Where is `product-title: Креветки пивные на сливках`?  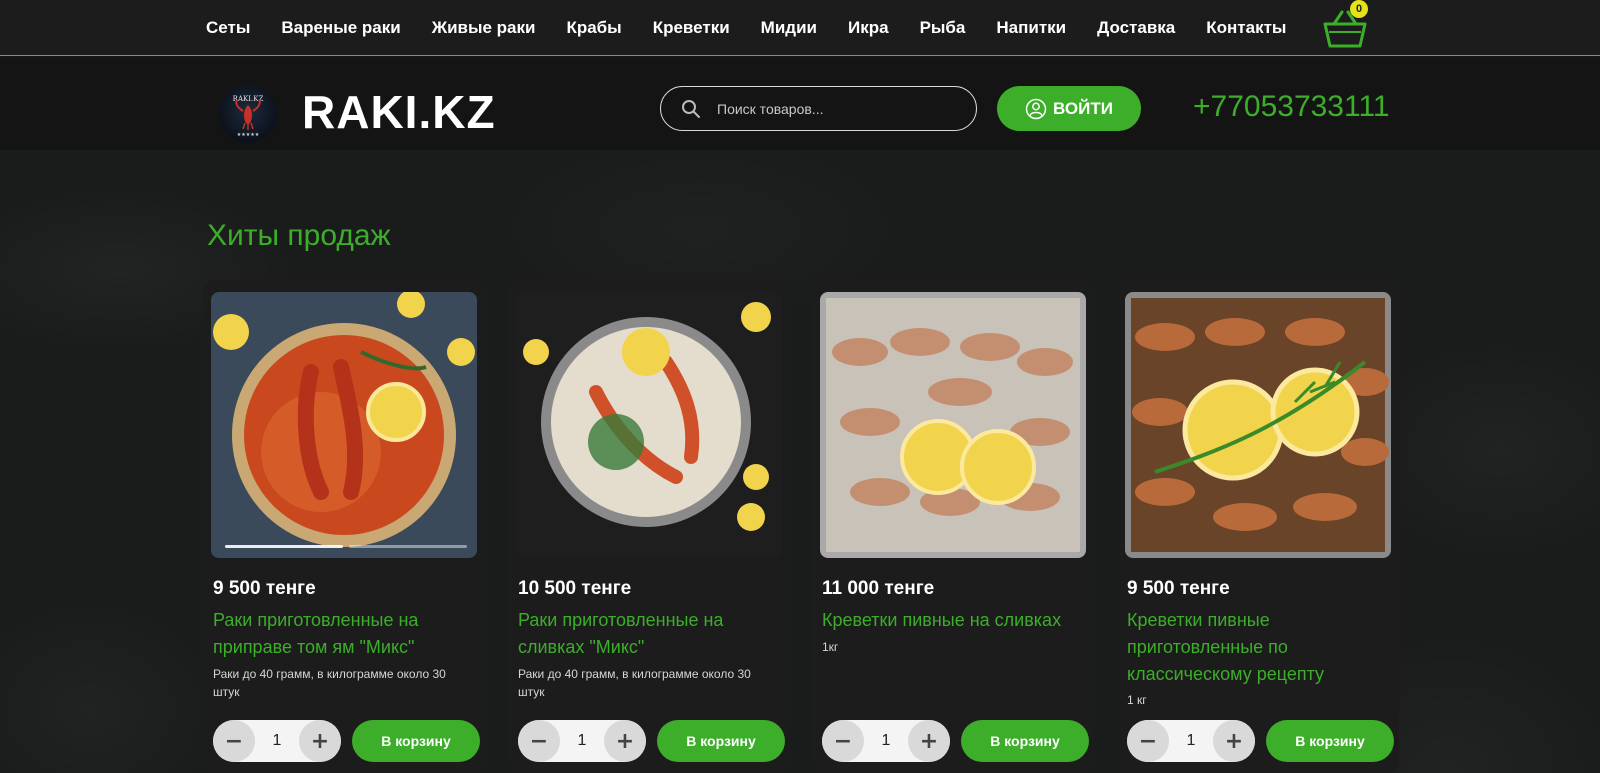
product-title: Креветки пивные на сливках is located at coordinates (953, 620).